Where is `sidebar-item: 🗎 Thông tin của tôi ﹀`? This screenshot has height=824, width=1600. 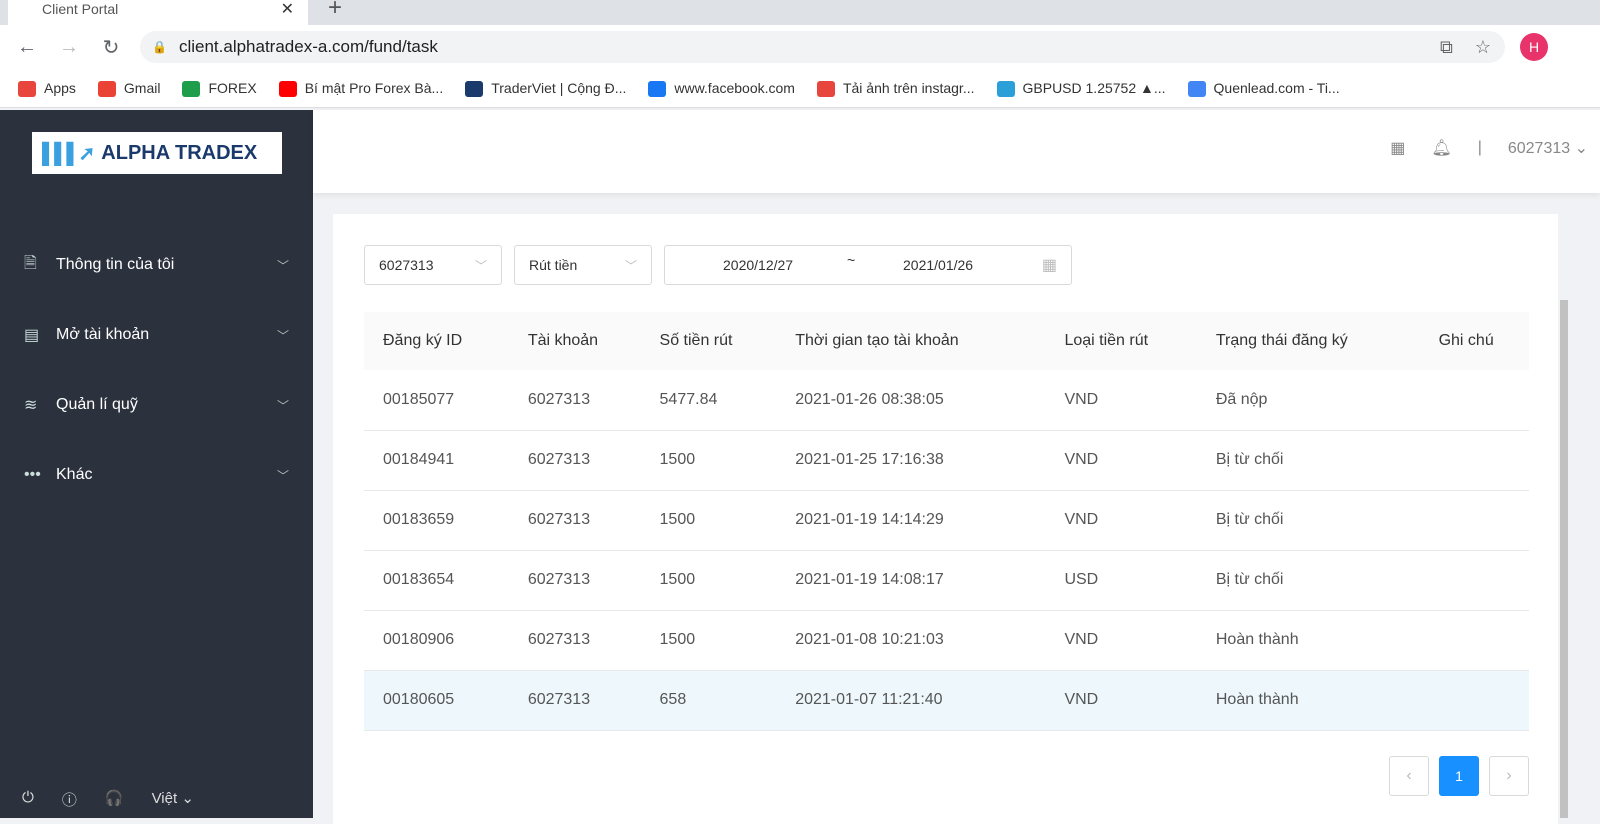 sidebar-item: 🗎 Thông tin của tôi ﹀ is located at coordinates (156, 265).